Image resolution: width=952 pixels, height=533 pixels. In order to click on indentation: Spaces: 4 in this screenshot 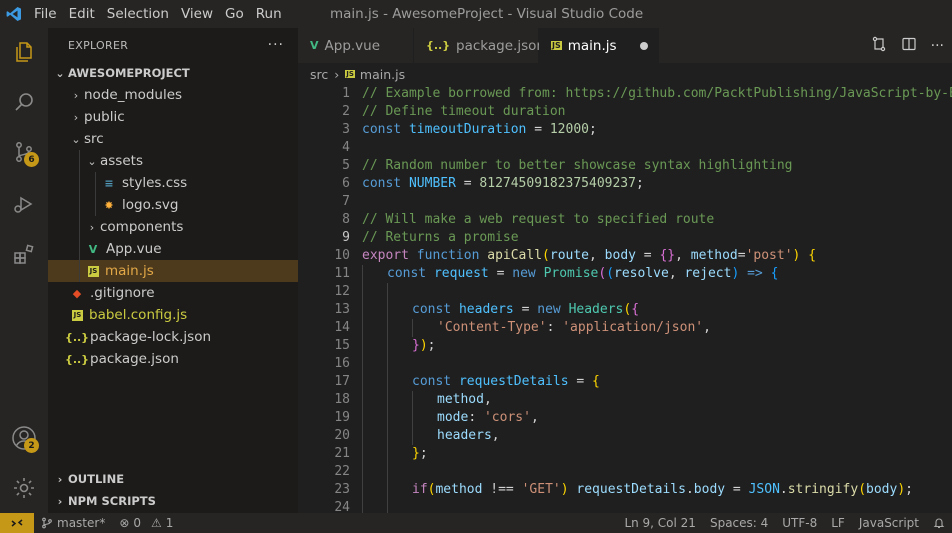, I will do `click(739, 523)`.